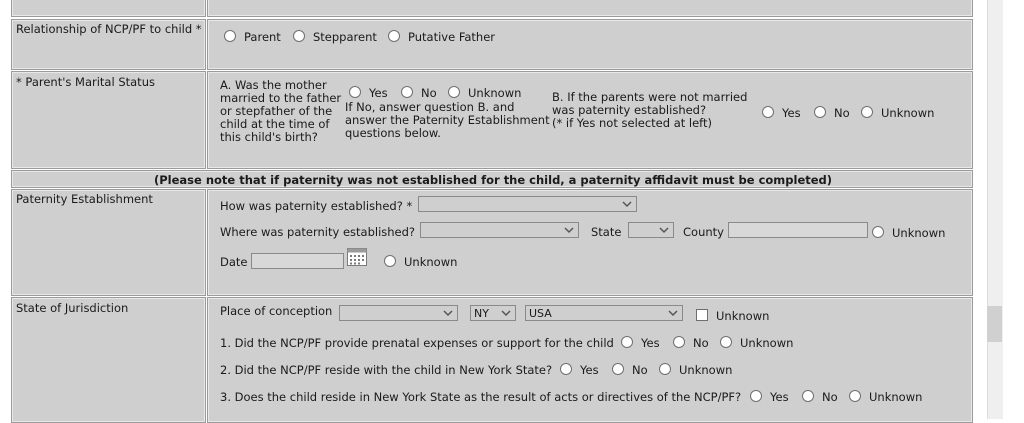 This screenshot has width=1024, height=423. Describe the element at coordinates (590, 8) in the screenshot. I see `top-row-value-cell` at that location.